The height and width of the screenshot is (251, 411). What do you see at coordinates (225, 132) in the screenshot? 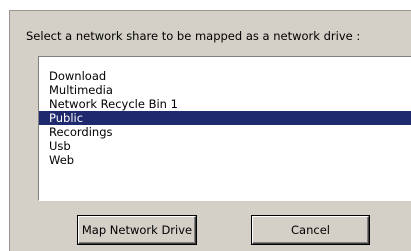
I see `list-item-recordings: Recordings` at bounding box center [225, 132].